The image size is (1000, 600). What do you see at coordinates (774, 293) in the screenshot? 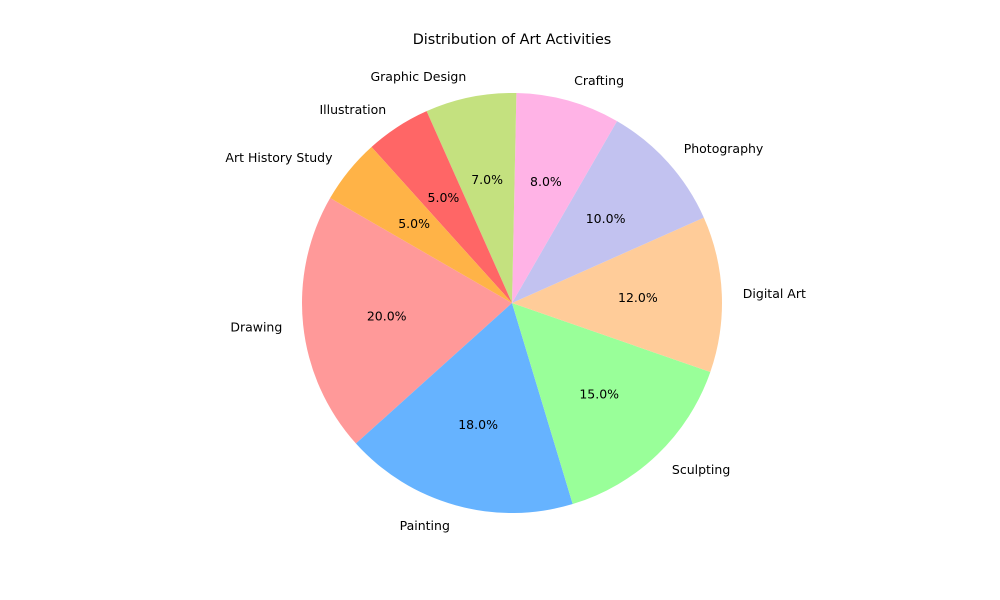
I see `category-label-digital-art: Digital Art` at bounding box center [774, 293].